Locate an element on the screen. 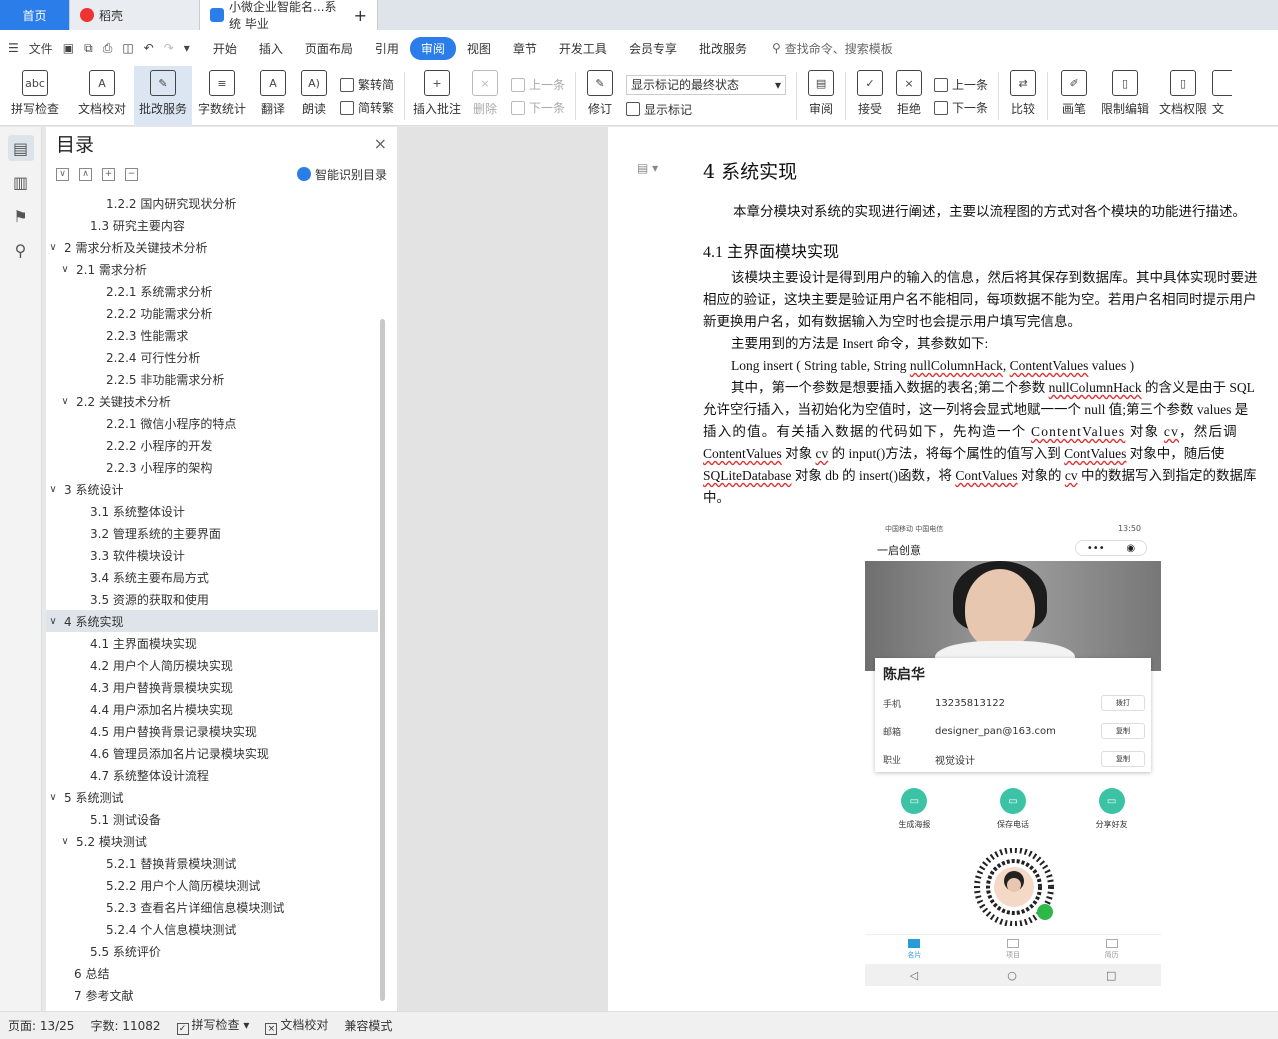 The height and width of the screenshot is (1039, 1278). translate-button: A 翻译 is located at coordinates (273, 96).